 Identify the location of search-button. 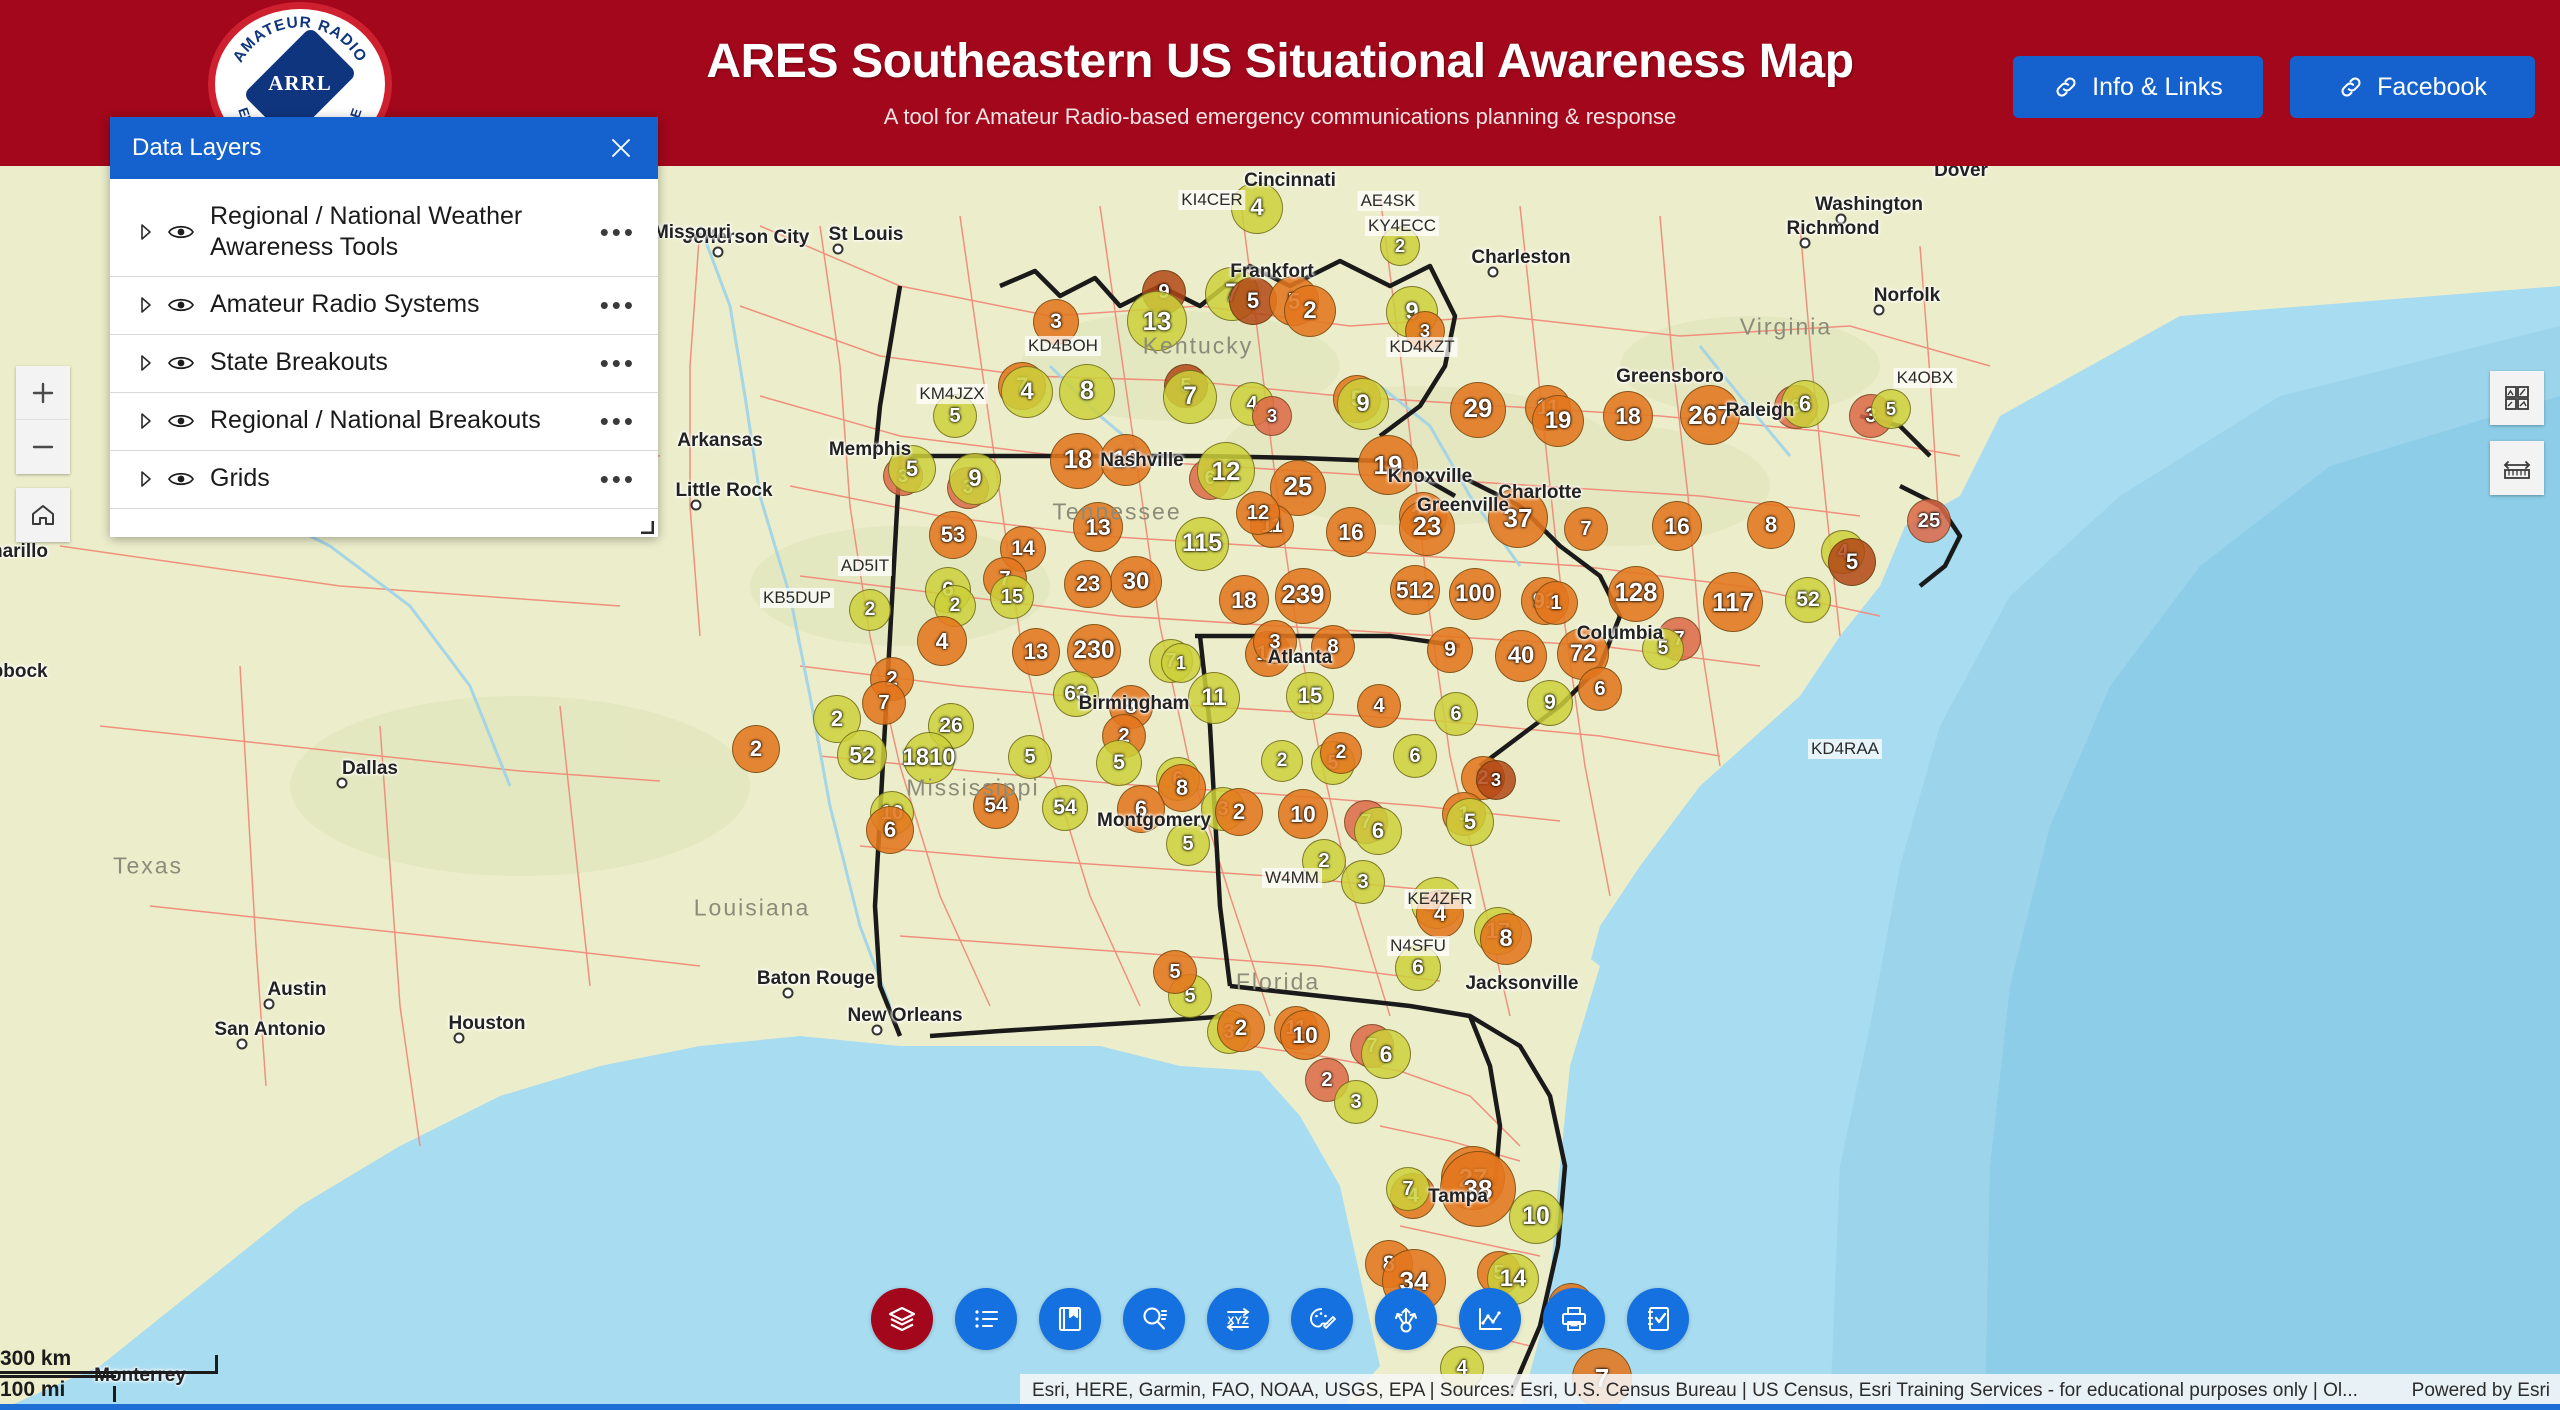
(1154, 1319).